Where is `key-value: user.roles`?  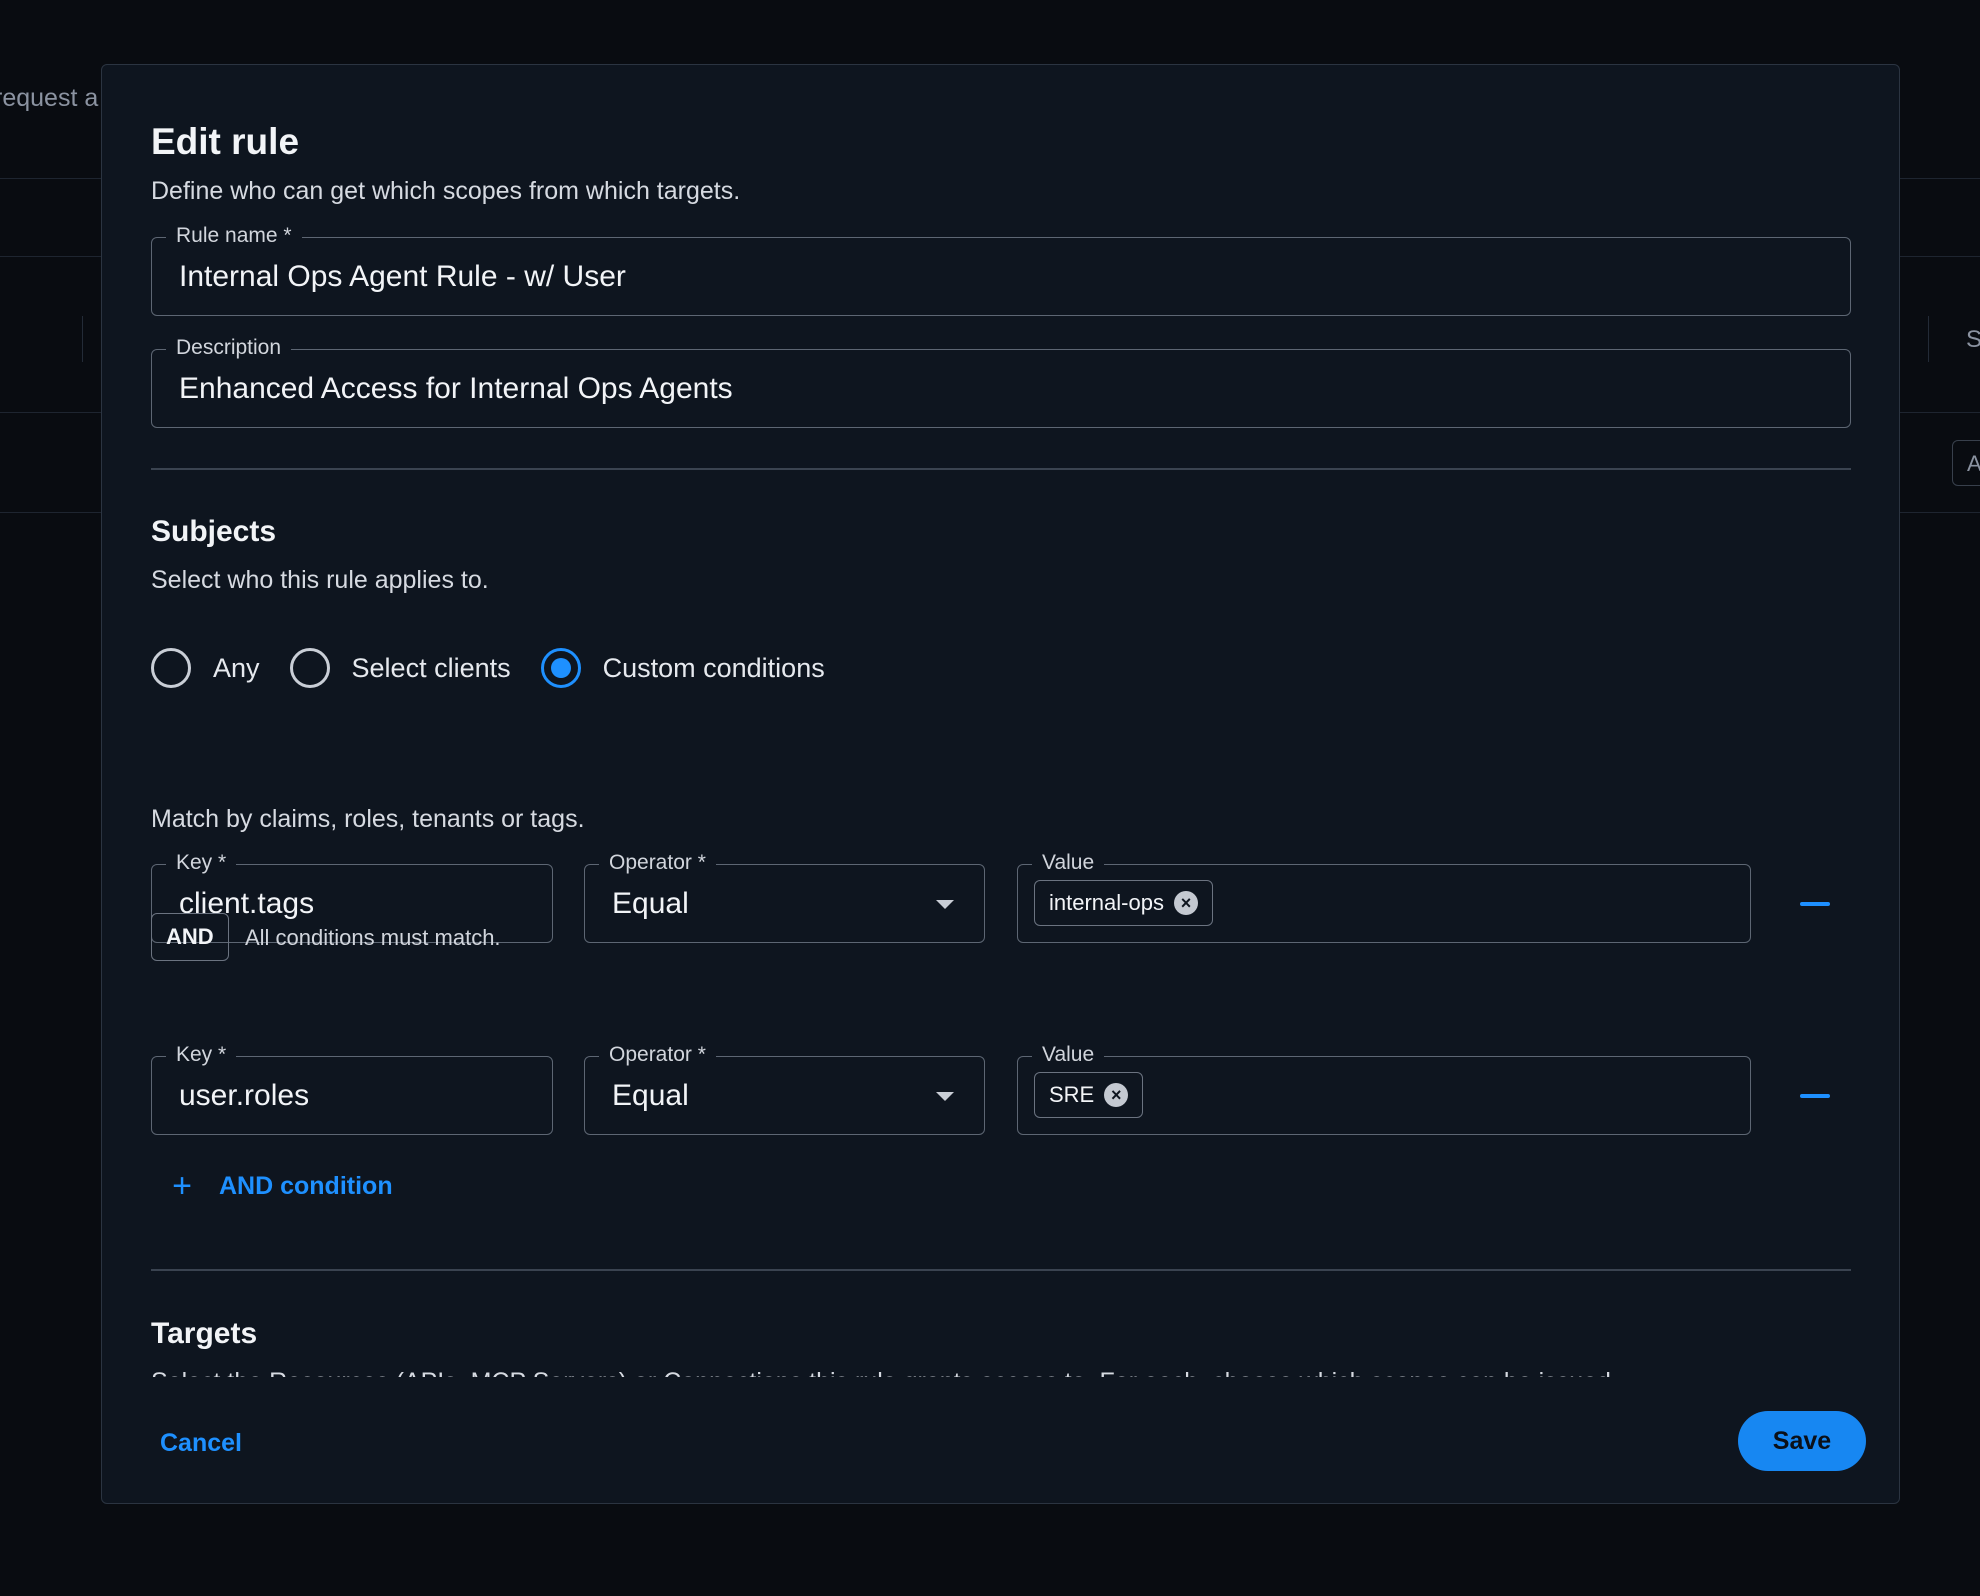 key-value: user.roles is located at coordinates (244, 1095).